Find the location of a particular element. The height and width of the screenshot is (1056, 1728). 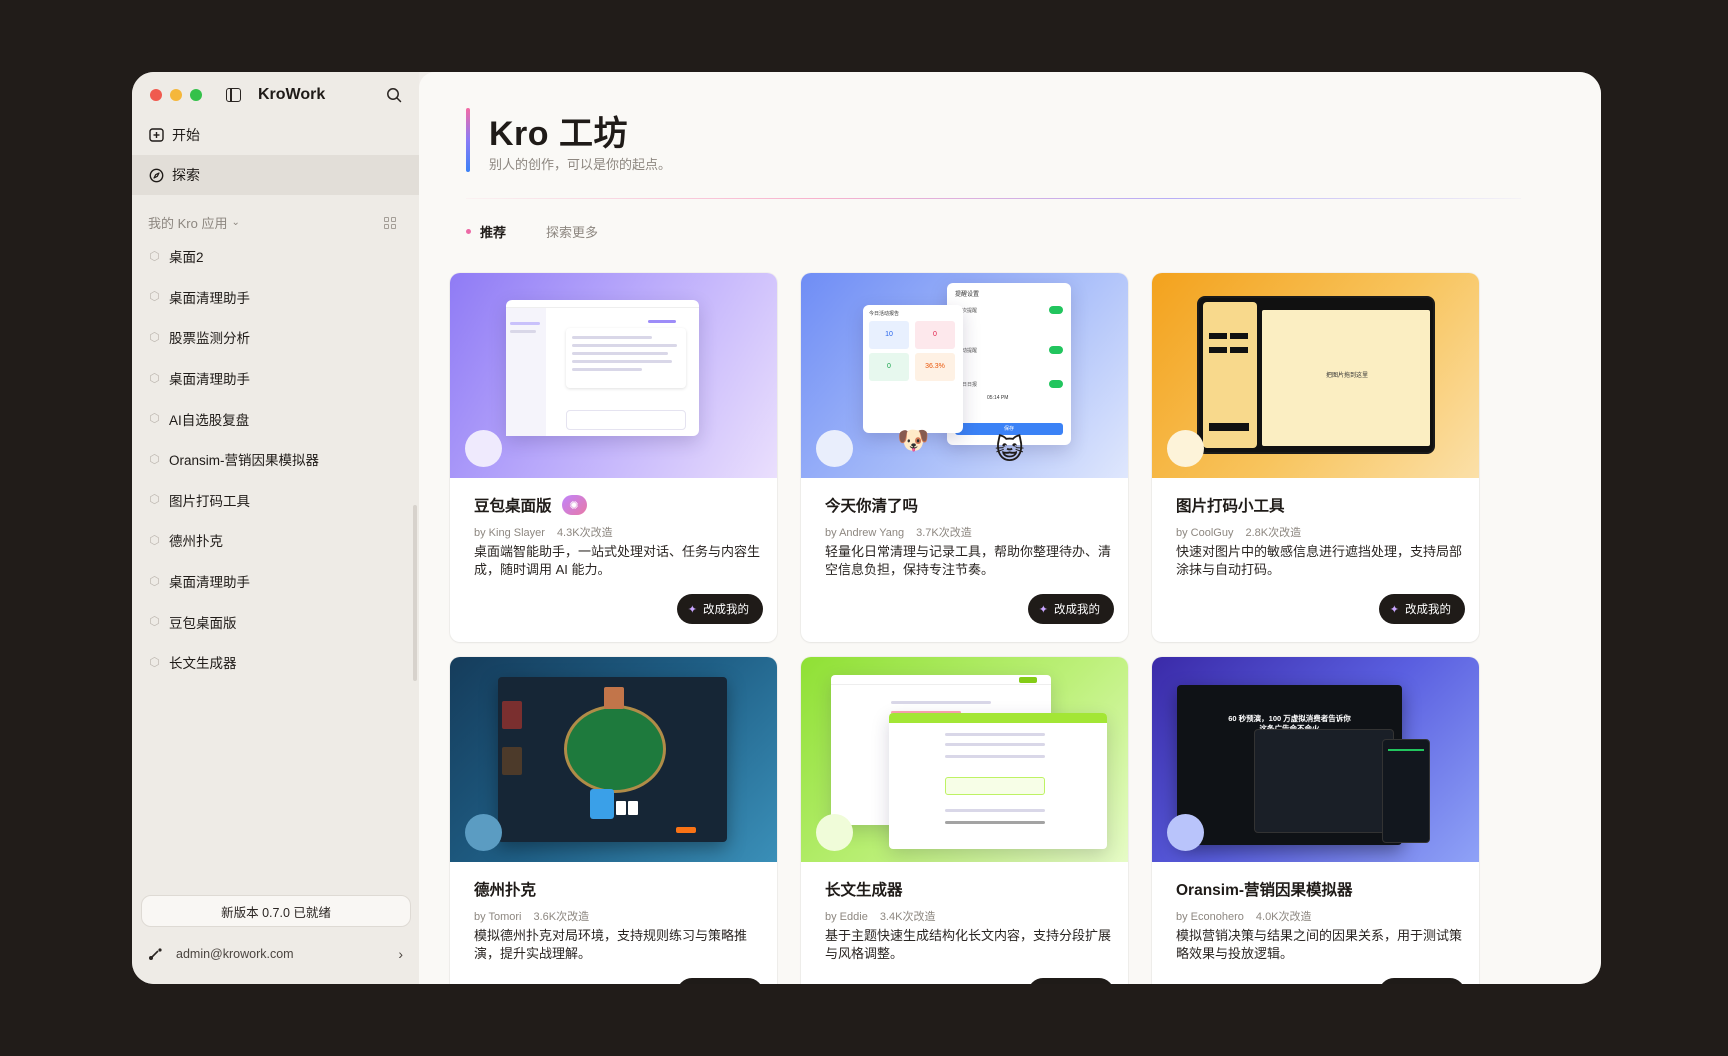

close-window-button is located at coordinates (156, 95).